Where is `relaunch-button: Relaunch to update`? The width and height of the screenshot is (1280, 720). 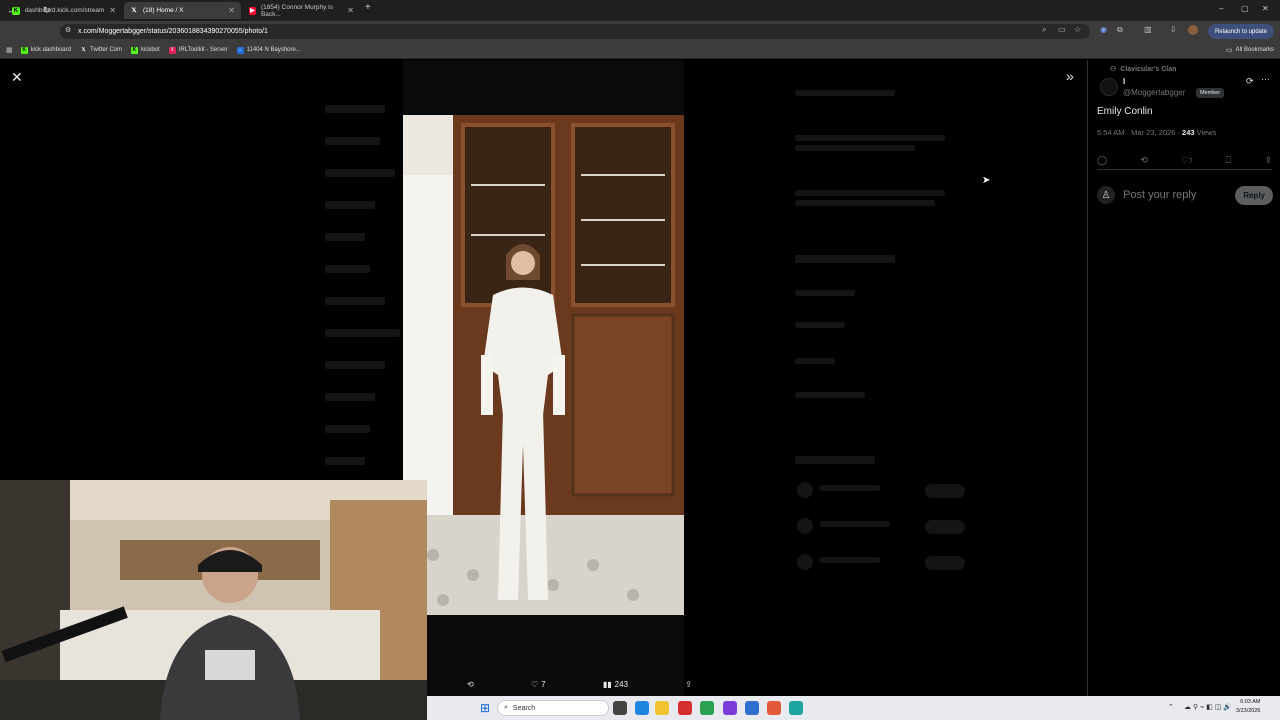 relaunch-button: Relaunch to update is located at coordinates (1241, 31).